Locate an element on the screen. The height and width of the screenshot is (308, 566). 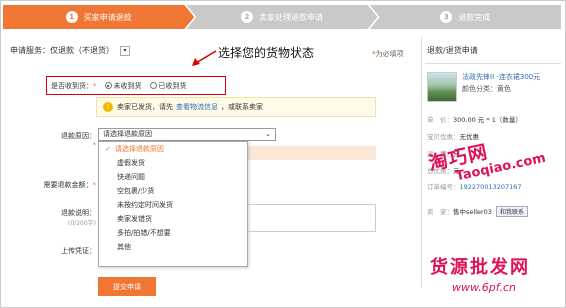
reason-option: 未按约定时间发货 is located at coordinates (173, 205).